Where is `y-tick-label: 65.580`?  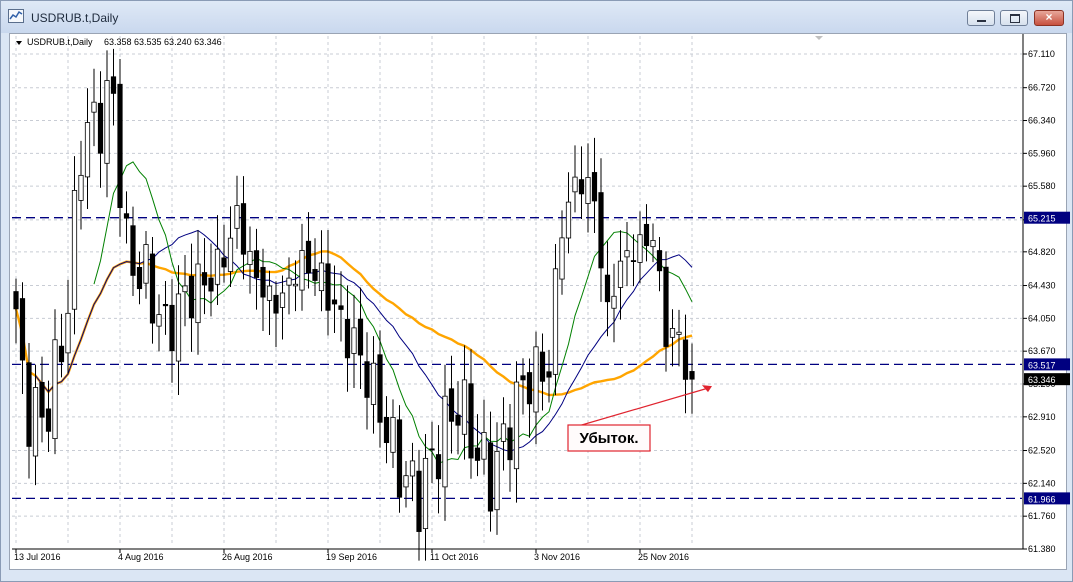 y-tick-label: 65.580 is located at coordinates (1042, 186).